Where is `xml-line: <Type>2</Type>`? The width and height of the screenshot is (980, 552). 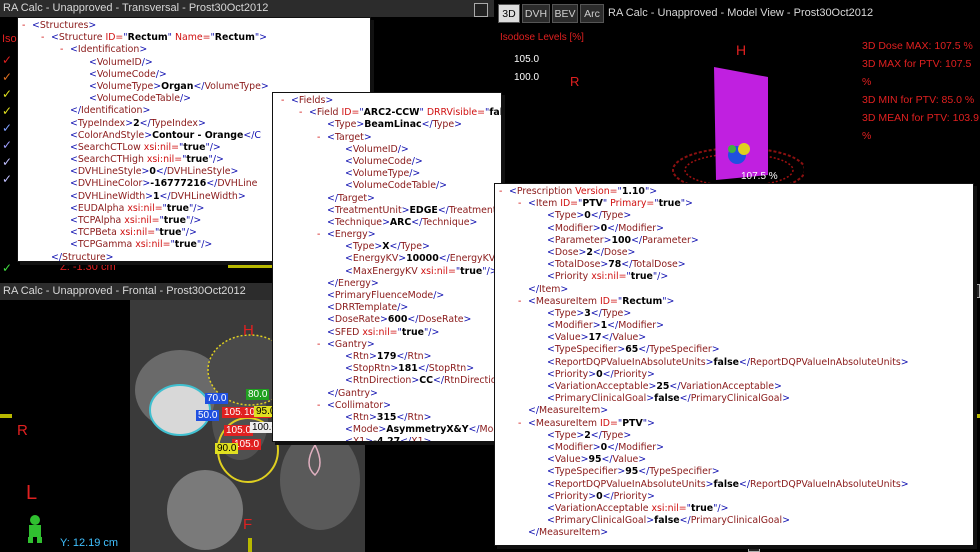 xml-line: <Type>2</Type> is located at coordinates (734, 436).